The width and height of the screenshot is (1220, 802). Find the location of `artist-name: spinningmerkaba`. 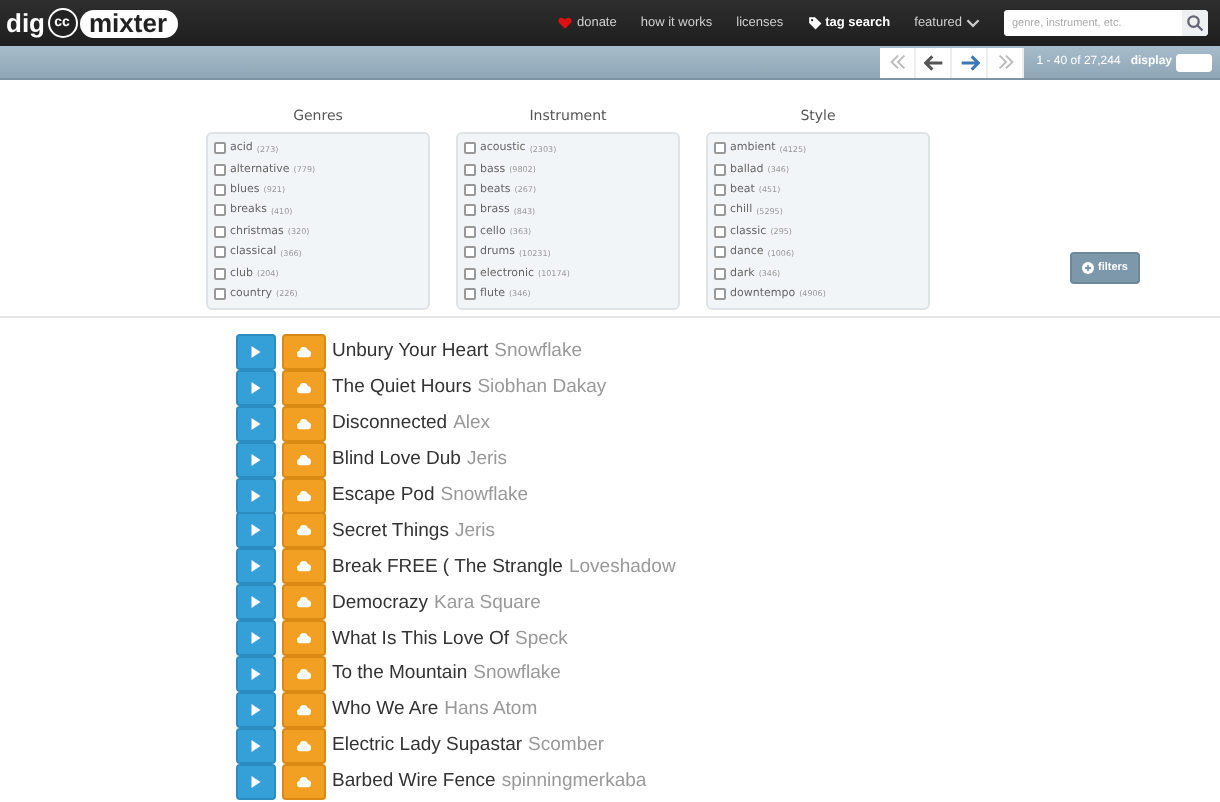

artist-name: spinningmerkaba is located at coordinates (574, 781).